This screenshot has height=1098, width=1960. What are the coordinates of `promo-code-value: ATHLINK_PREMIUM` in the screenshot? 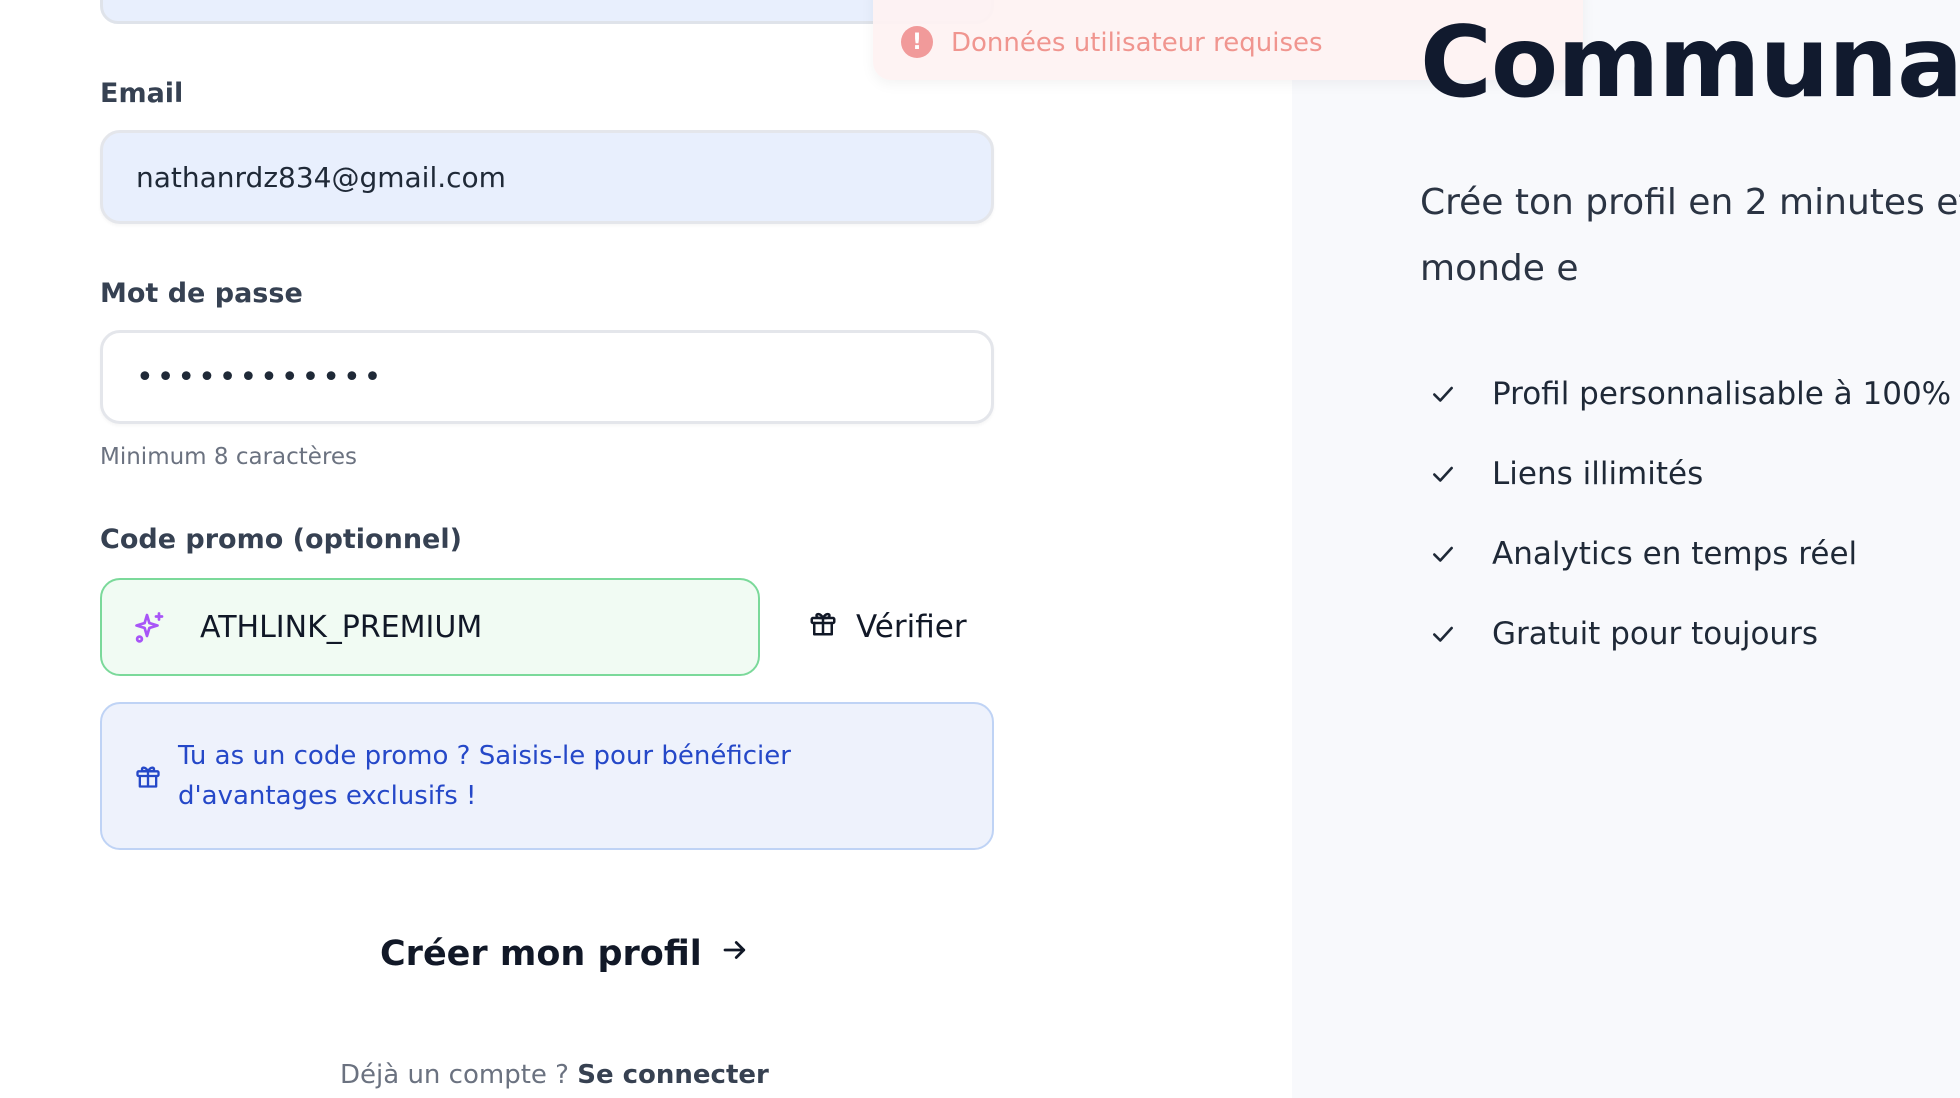 It's located at (341, 627).